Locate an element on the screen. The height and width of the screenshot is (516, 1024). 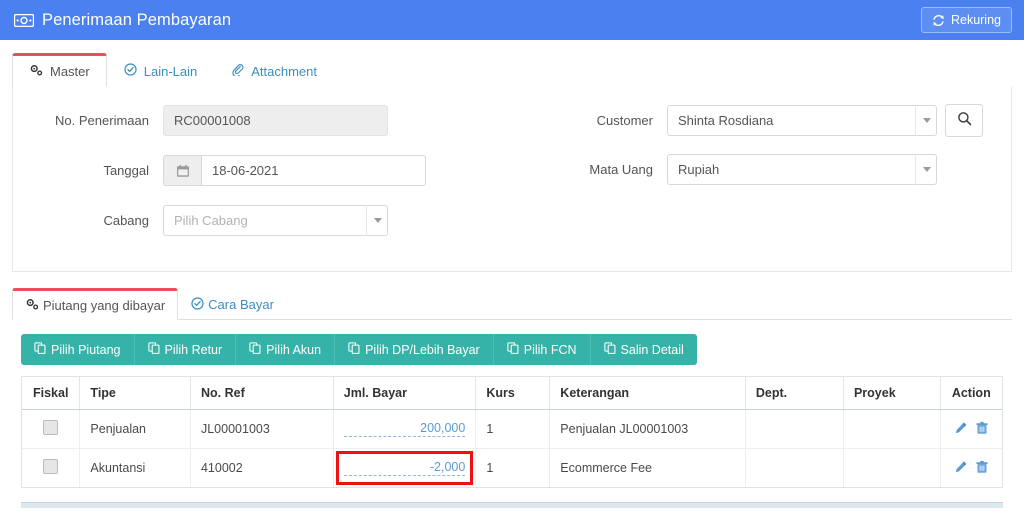
row-jml-bayar-cell: 200,000 is located at coordinates (405, 429).